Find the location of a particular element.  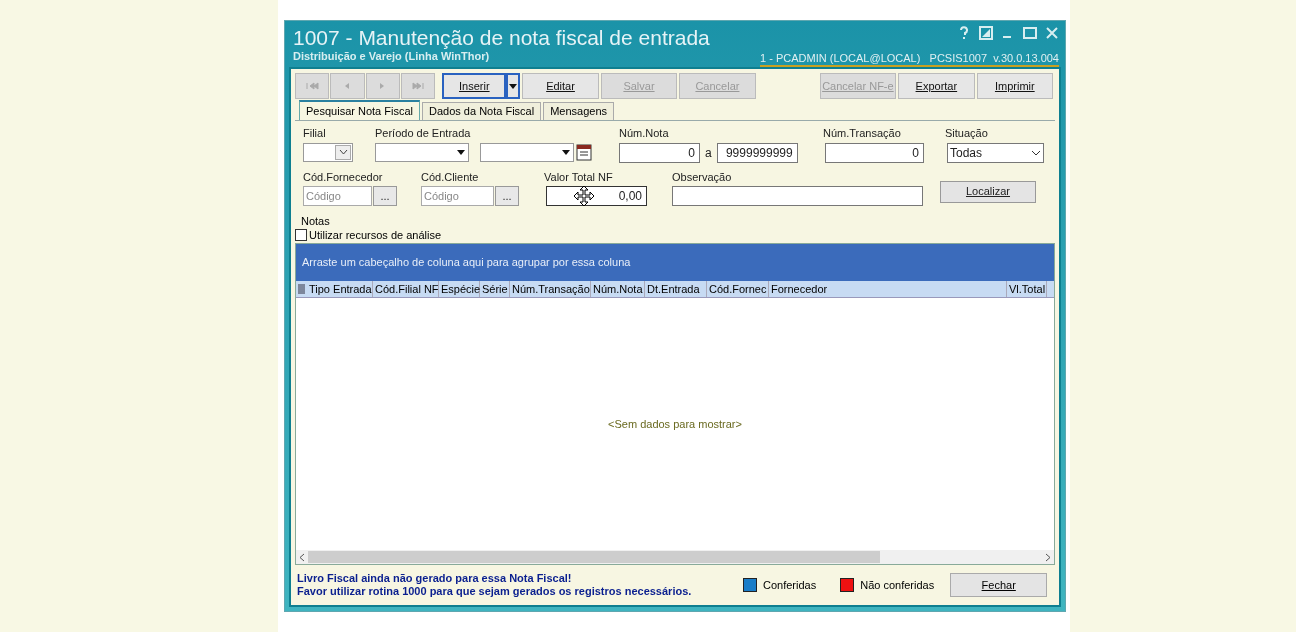

tab: Mensagens is located at coordinates (579, 111).